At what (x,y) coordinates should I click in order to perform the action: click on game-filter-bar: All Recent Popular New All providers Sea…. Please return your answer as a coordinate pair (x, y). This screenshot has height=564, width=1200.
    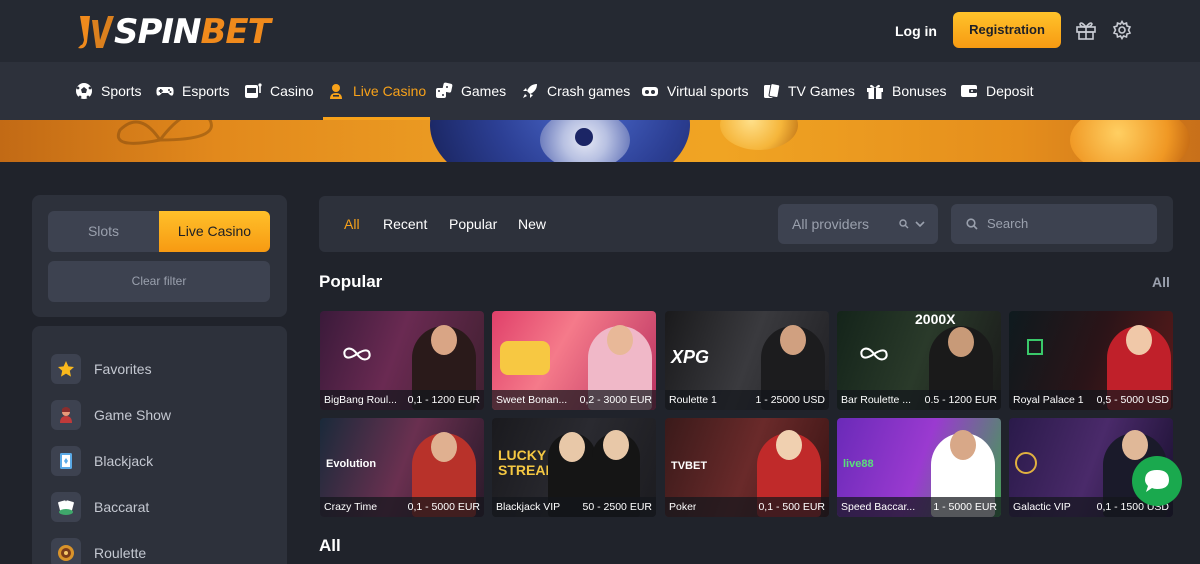
    Looking at the image, I should click on (746, 224).